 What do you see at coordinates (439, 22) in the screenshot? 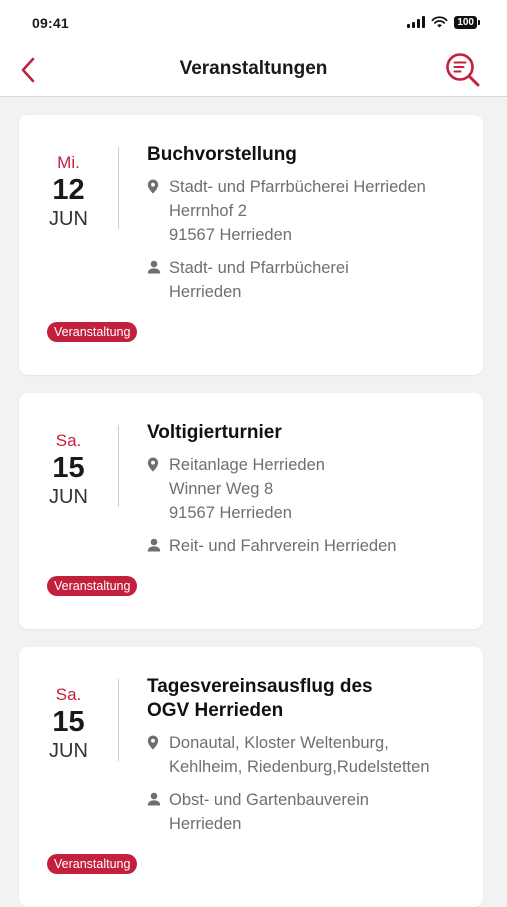
I see `wifi-icon` at bounding box center [439, 22].